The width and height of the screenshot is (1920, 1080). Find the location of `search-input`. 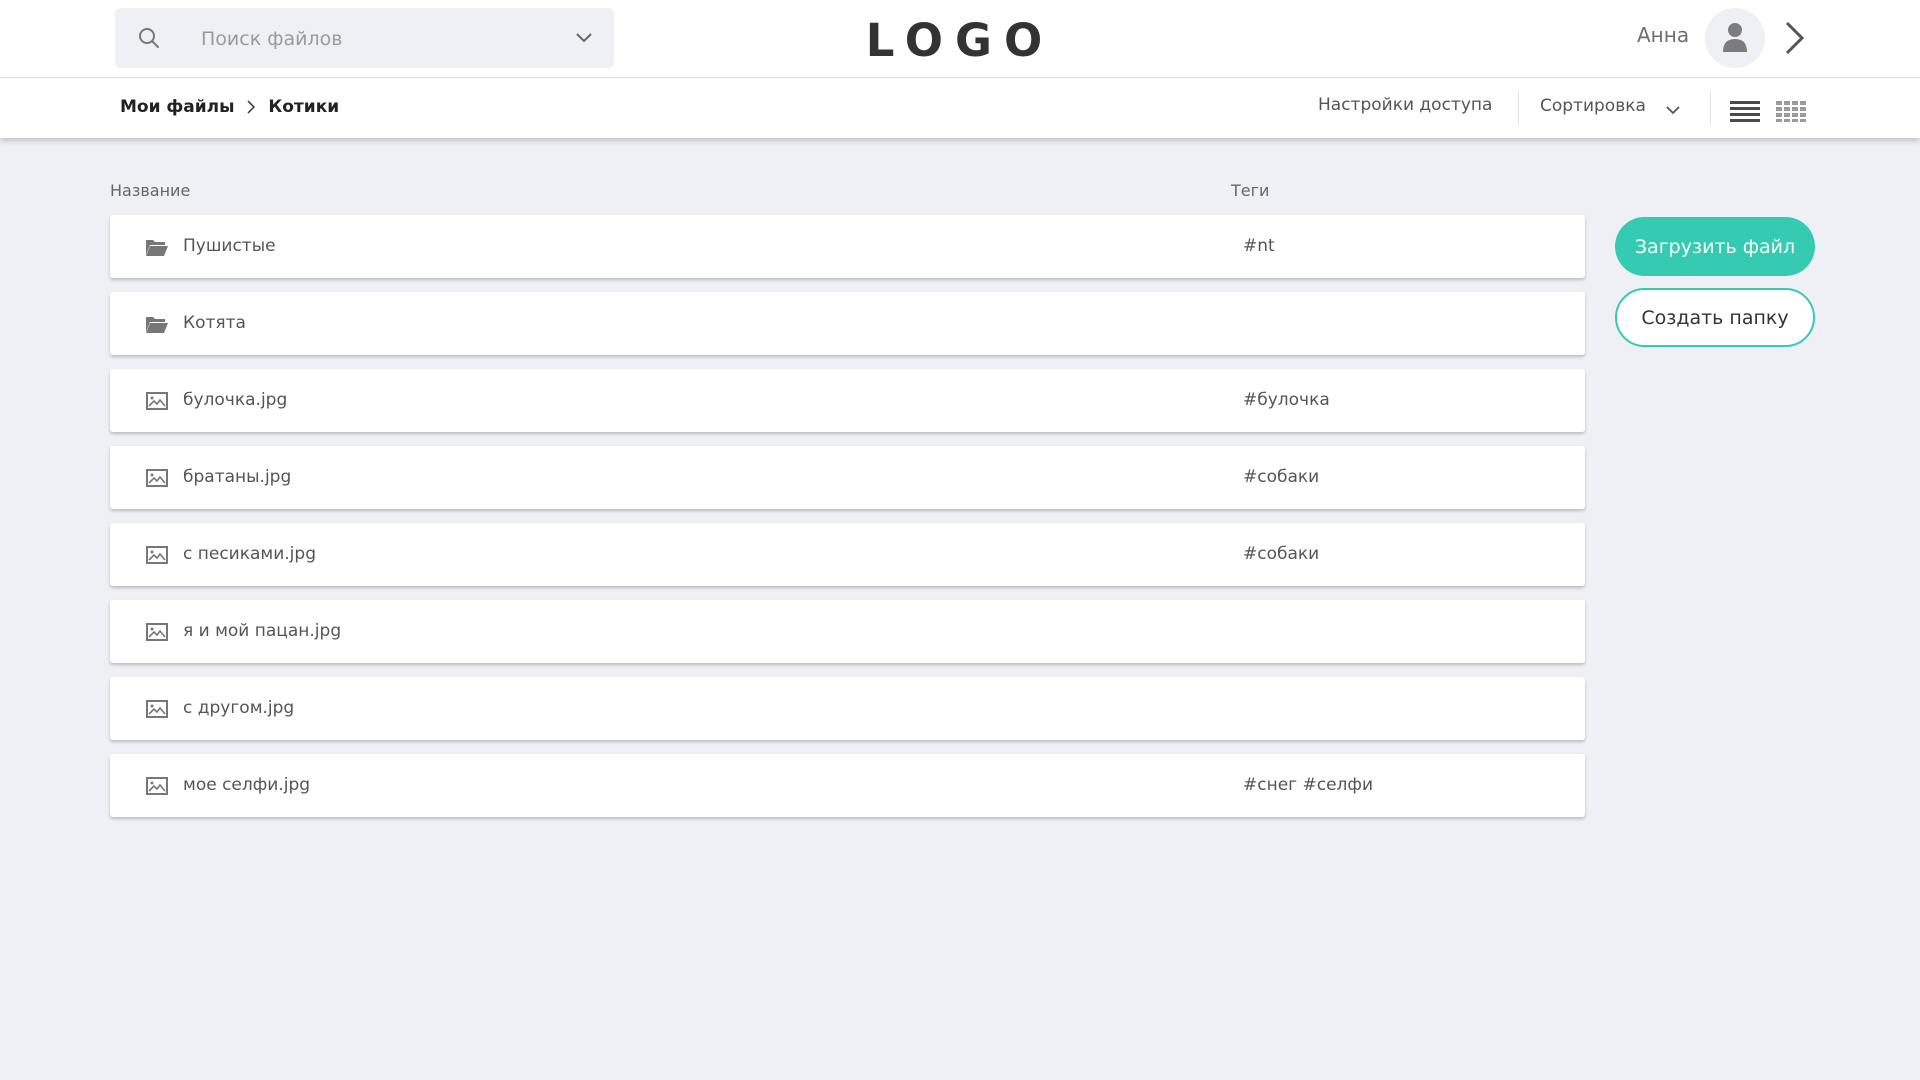

search-input is located at coordinates (371, 39).